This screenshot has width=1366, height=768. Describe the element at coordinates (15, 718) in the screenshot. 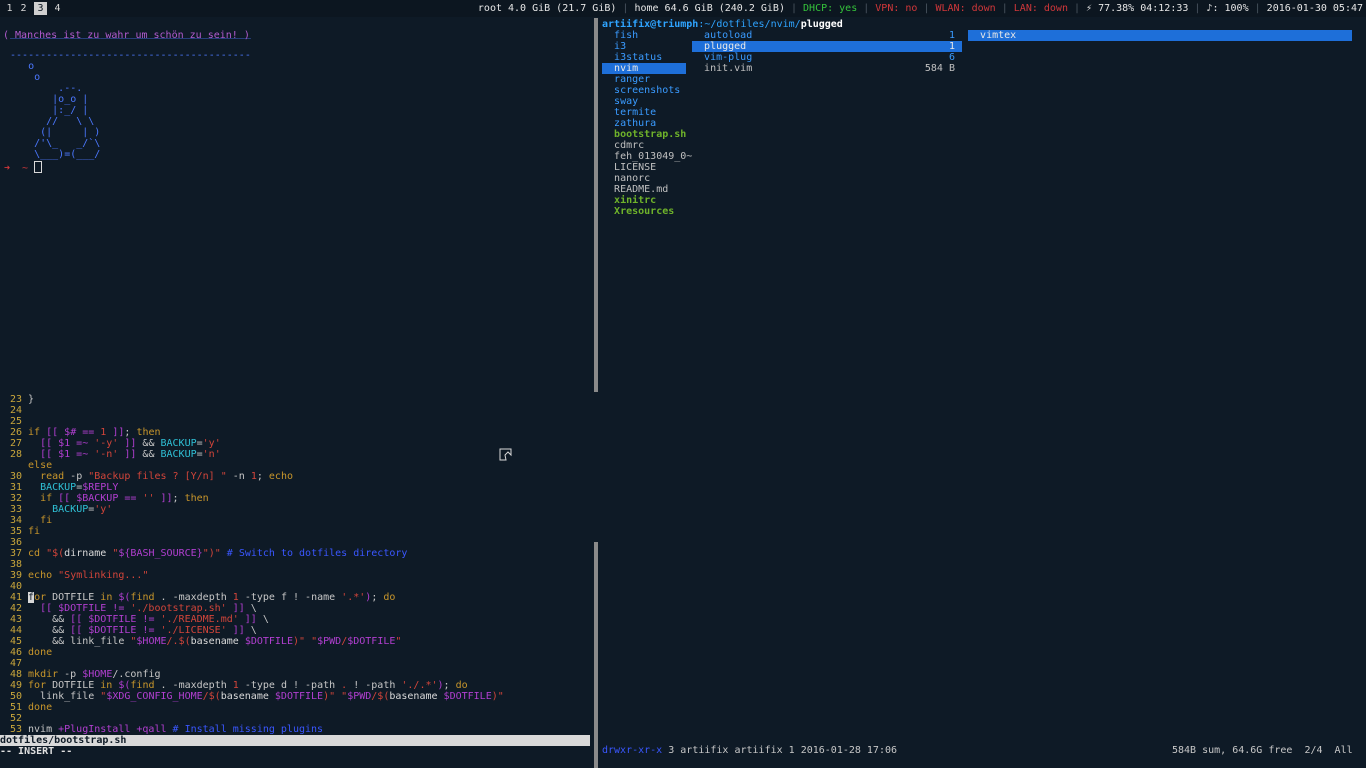

I see `code-line: 52` at that location.